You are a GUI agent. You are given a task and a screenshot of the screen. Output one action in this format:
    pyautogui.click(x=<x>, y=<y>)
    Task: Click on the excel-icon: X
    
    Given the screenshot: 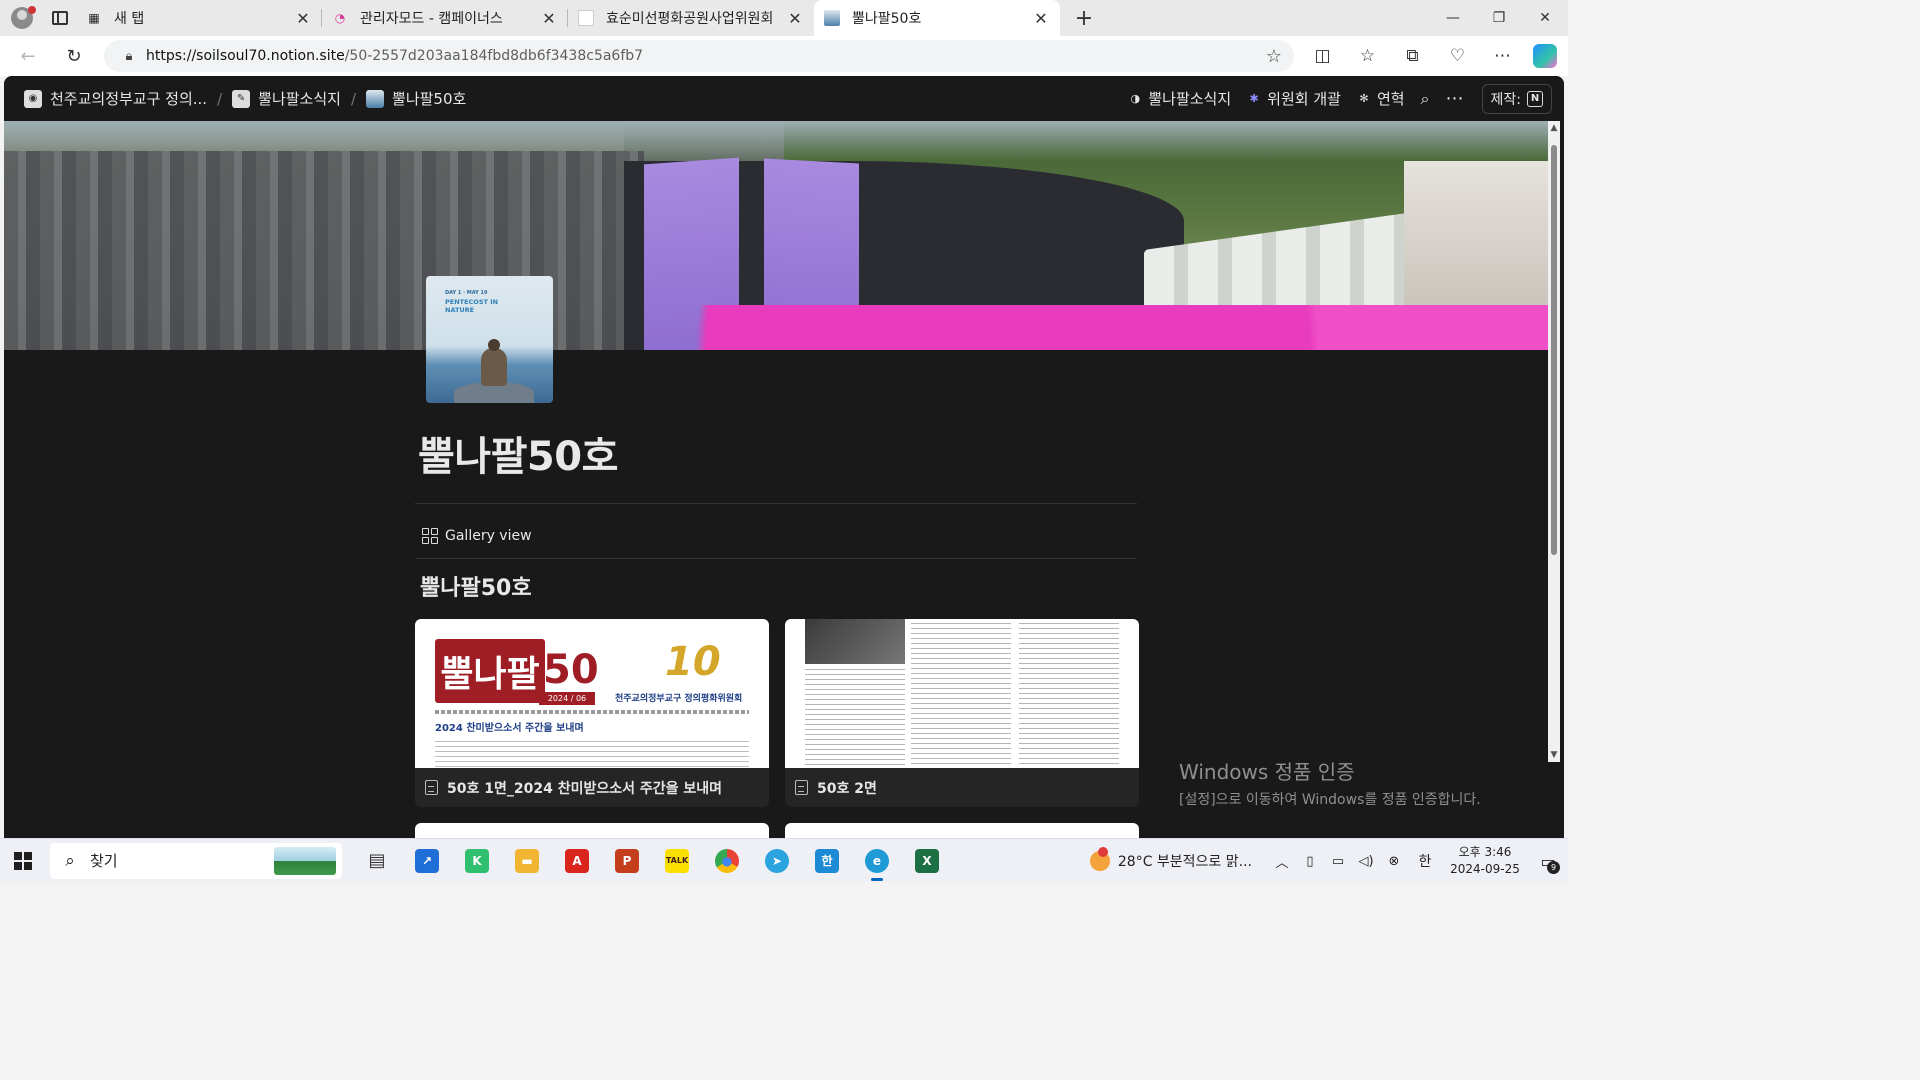 What is the action you would take?
    pyautogui.click(x=927, y=860)
    